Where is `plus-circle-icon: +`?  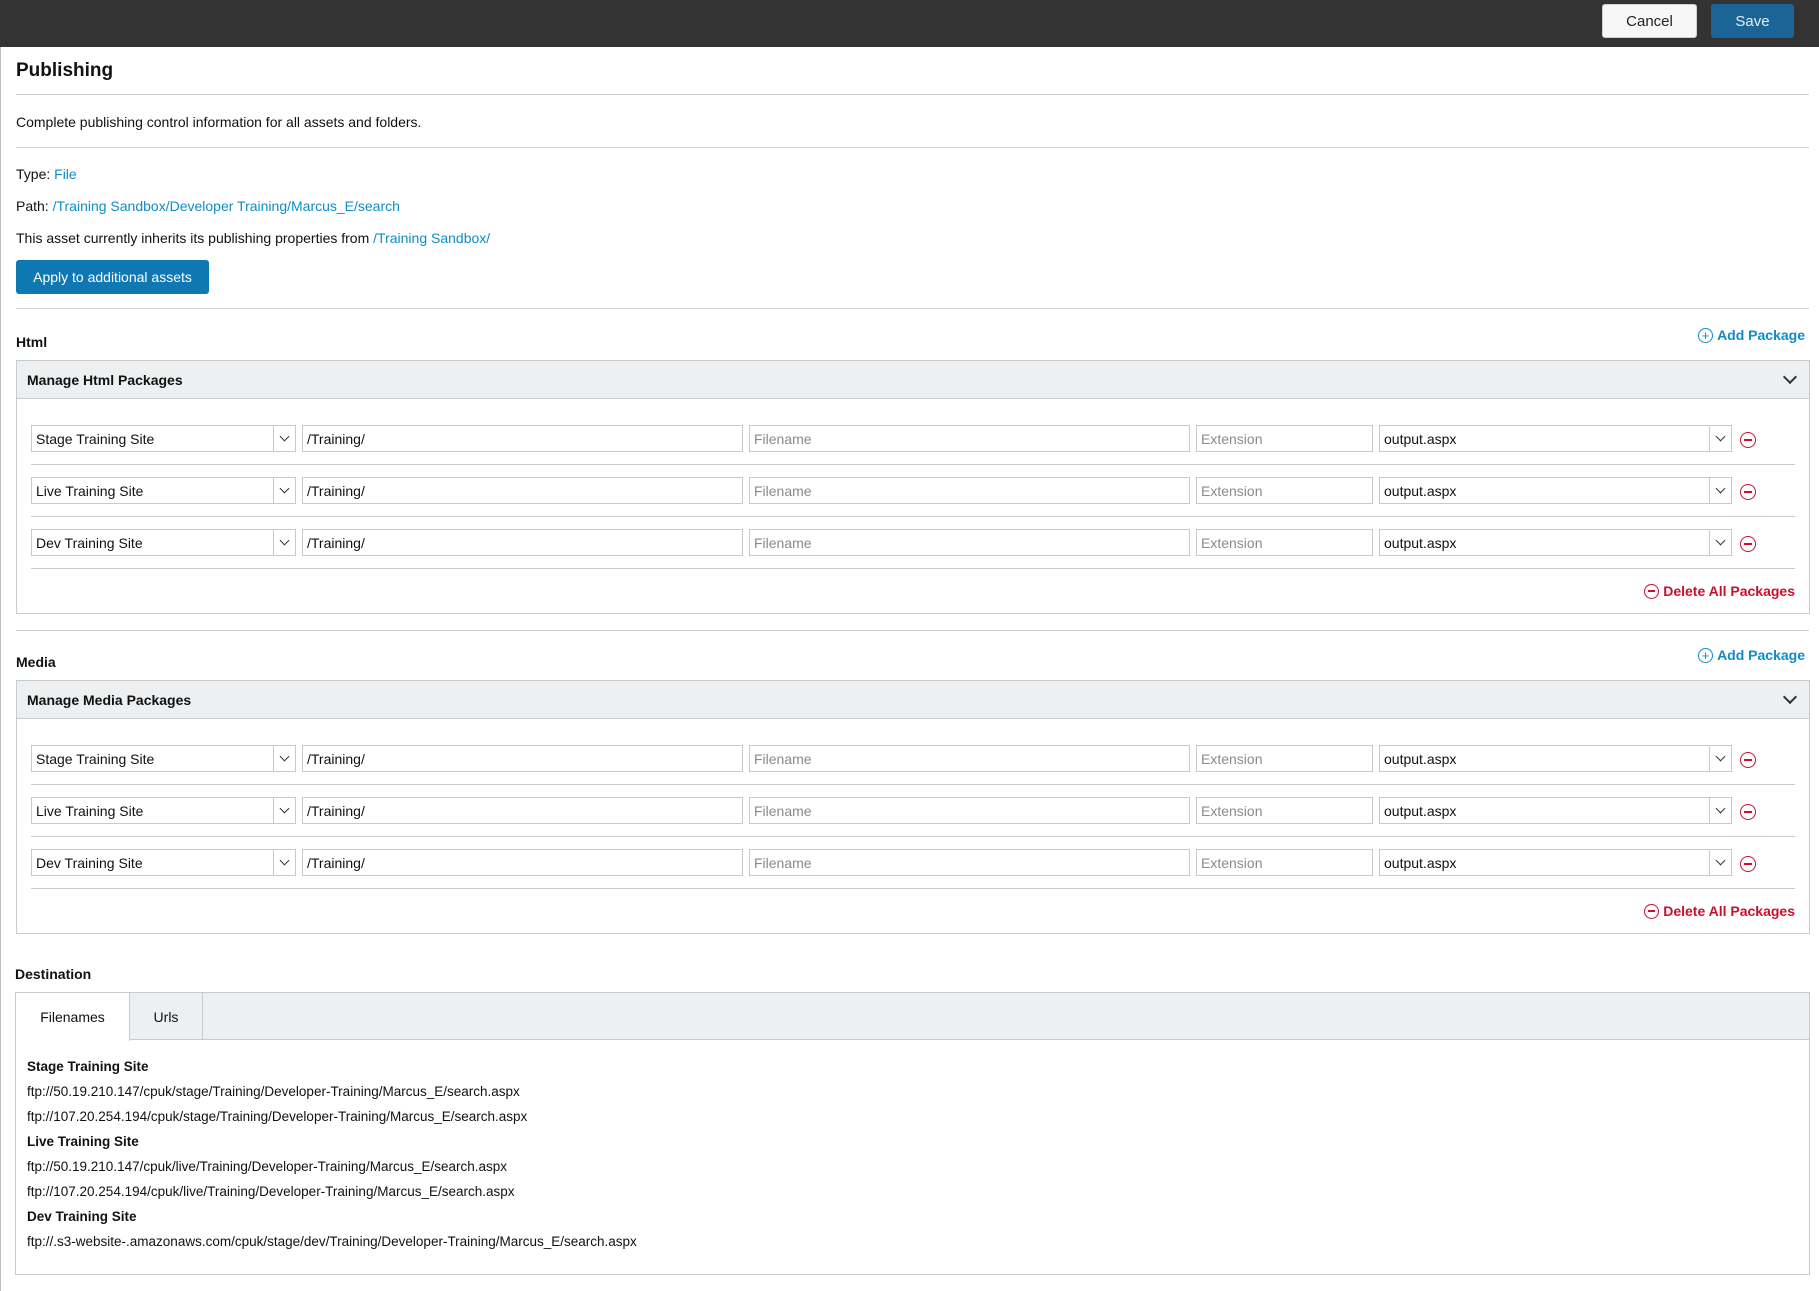
plus-circle-icon: + is located at coordinates (1706, 655).